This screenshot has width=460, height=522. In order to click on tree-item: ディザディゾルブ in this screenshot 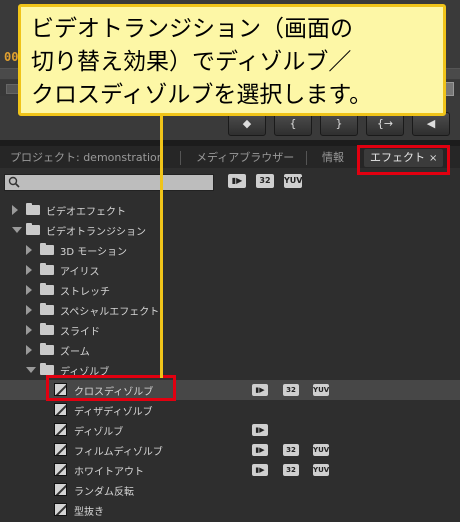, I will do `click(230, 410)`.